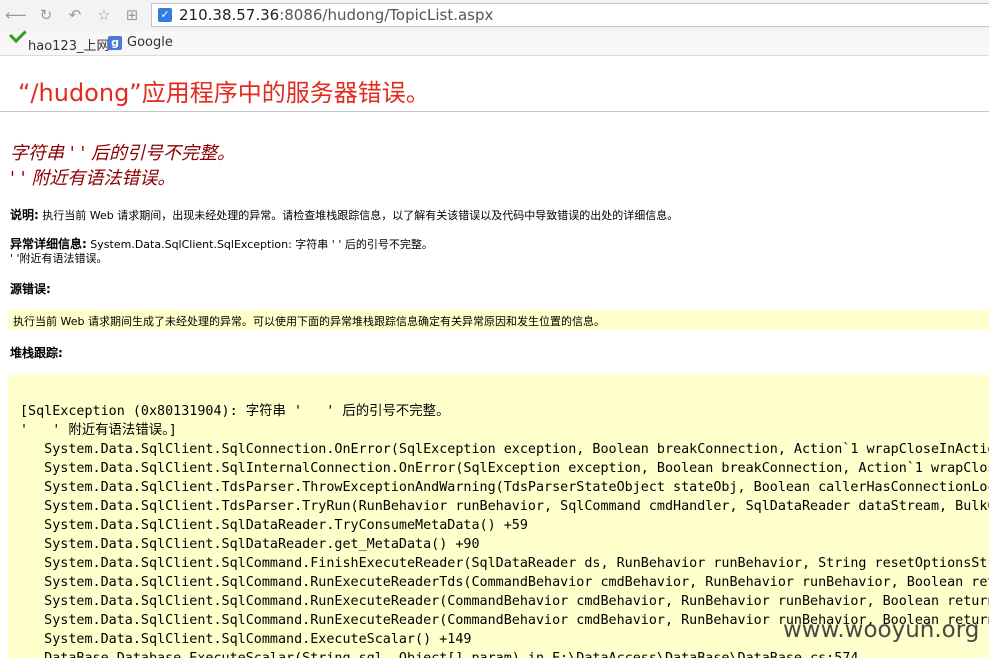 Image resolution: width=989 pixels, height=658 pixels. I want to click on error-message-line2: ' ' 附近有语法错误。, so click(93, 178).